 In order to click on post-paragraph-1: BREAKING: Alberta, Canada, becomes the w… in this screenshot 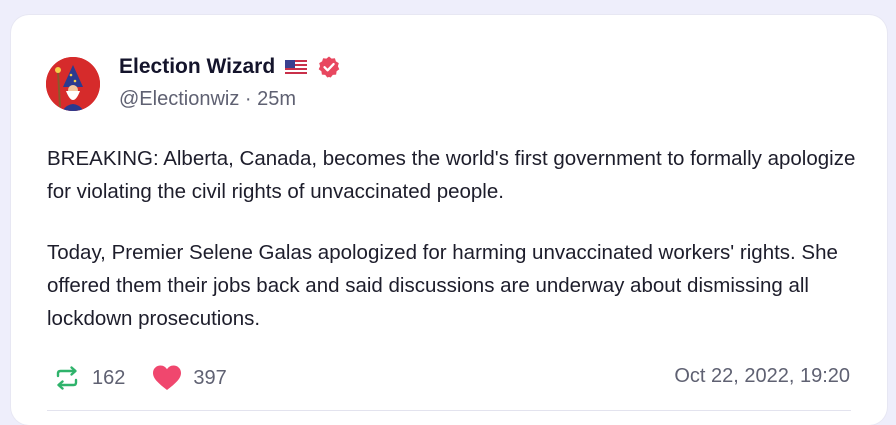, I will do `click(451, 175)`.